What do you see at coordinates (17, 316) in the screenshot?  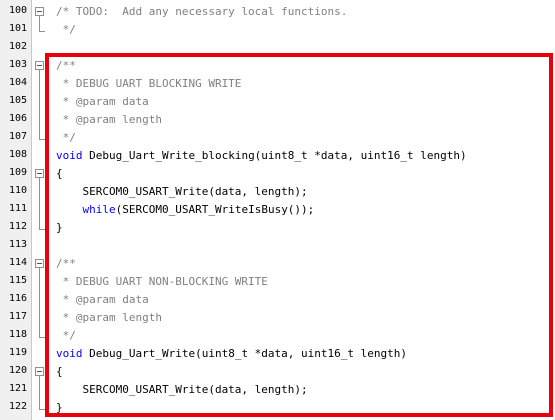 I see `line-number: 117` at bounding box center [17, 316].